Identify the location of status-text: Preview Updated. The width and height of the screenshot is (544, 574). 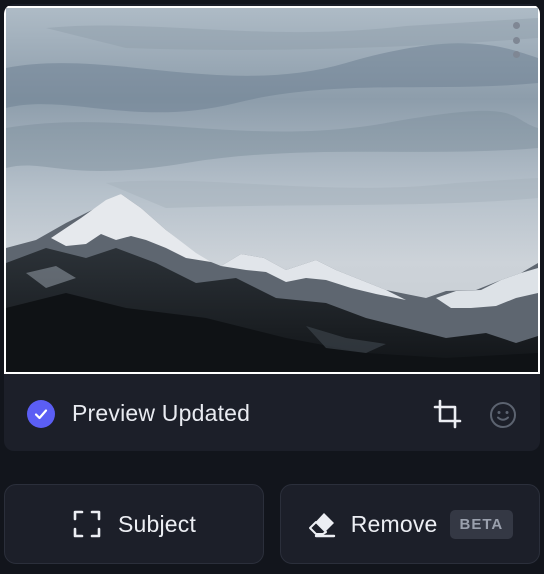
(161, 413).